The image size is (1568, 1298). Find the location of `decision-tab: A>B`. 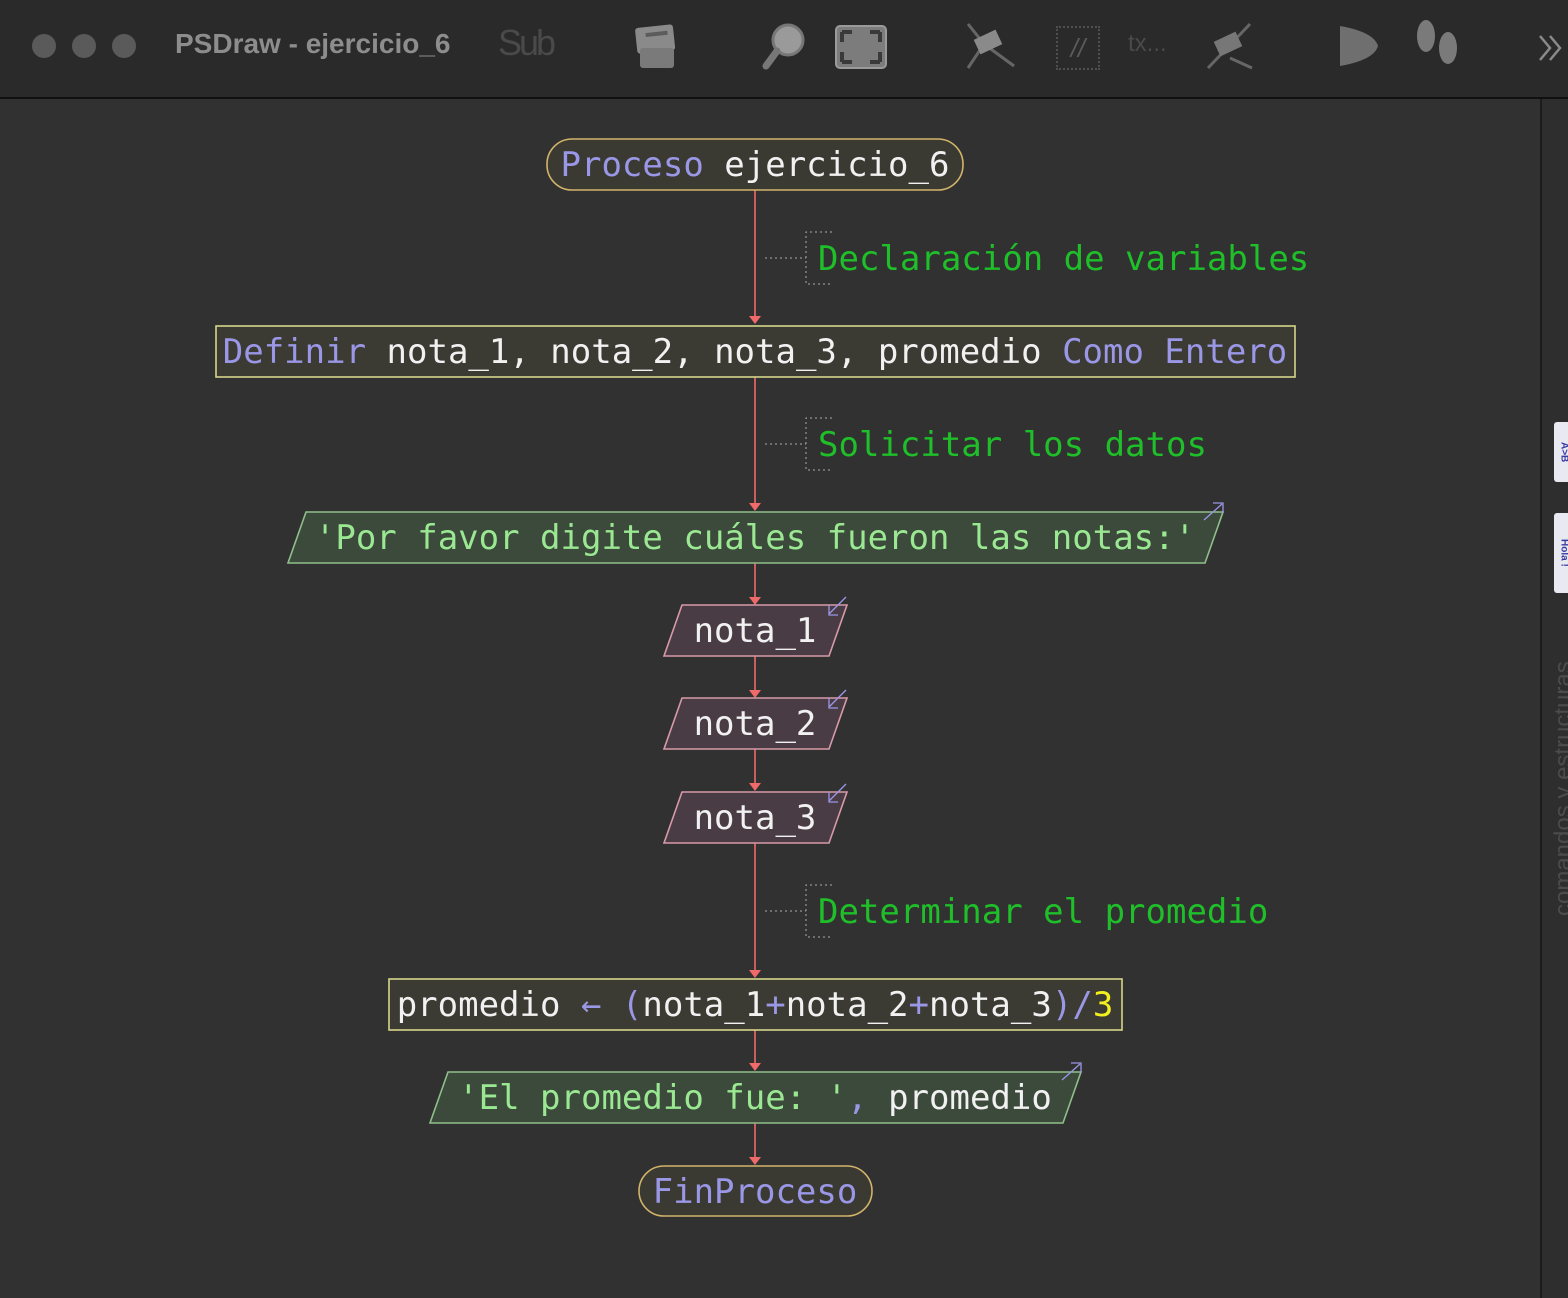

decision-tab: A>B is located at coordinates (1561, 452).